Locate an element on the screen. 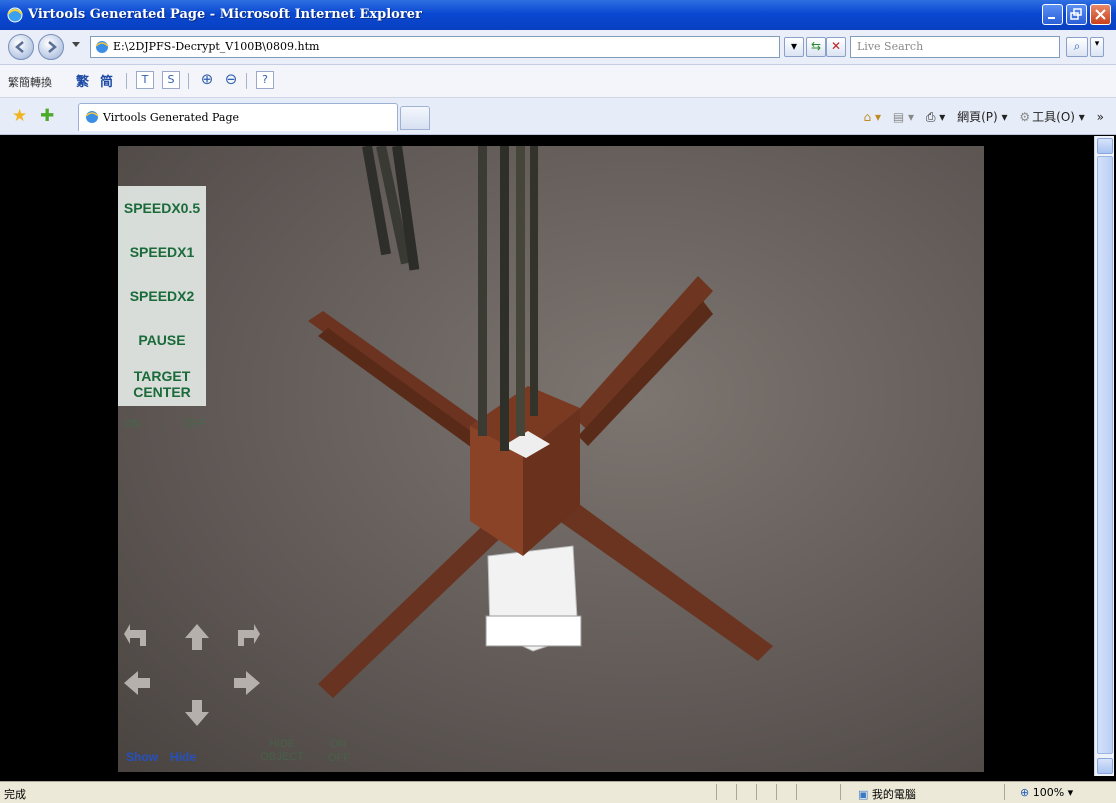 The height and width of the screenshot is (803, 1116). gear-icon: ⚙ is located at coordinates (1025, 117).